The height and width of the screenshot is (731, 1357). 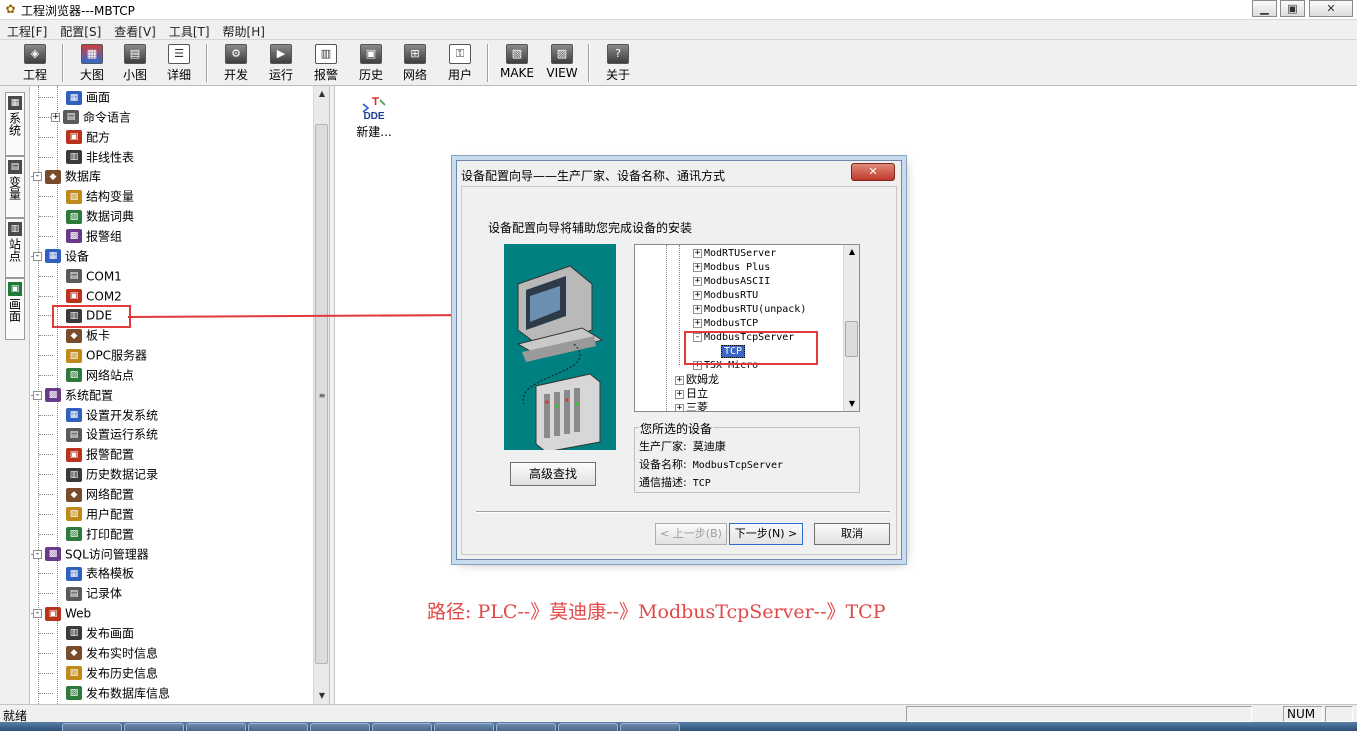 I want to click on device-scroll-up-icon: ▲, so click(x=851, y=252).